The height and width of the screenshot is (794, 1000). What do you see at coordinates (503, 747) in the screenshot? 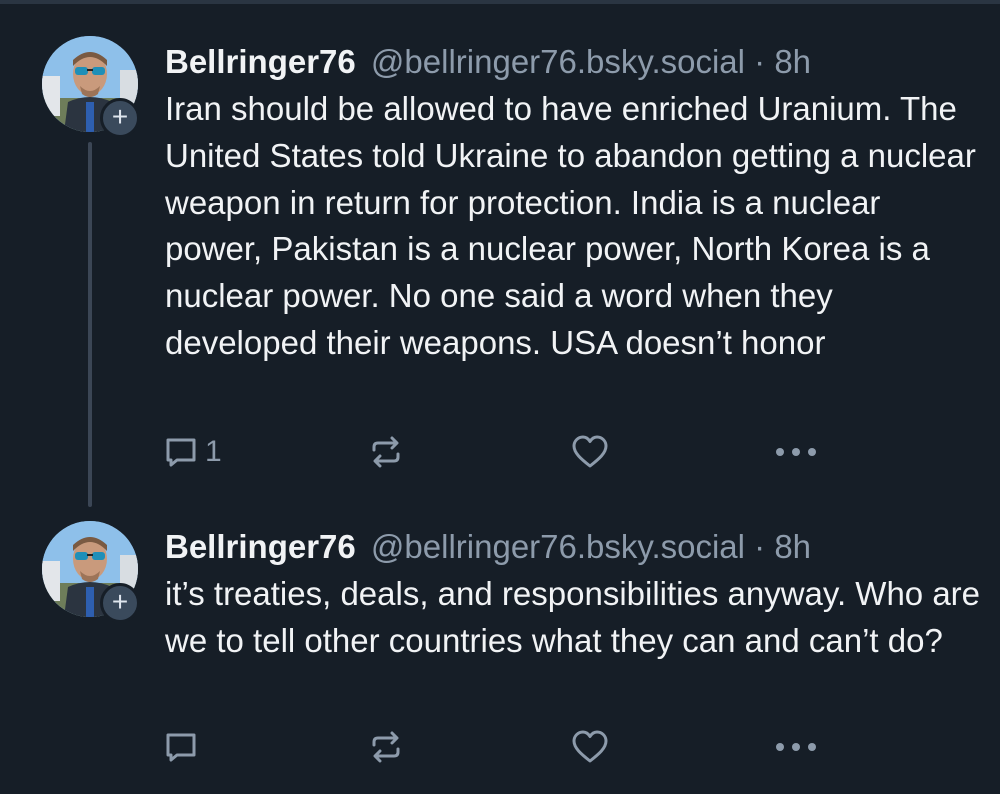
I see `post-actions` at bounding box center [503, 747].